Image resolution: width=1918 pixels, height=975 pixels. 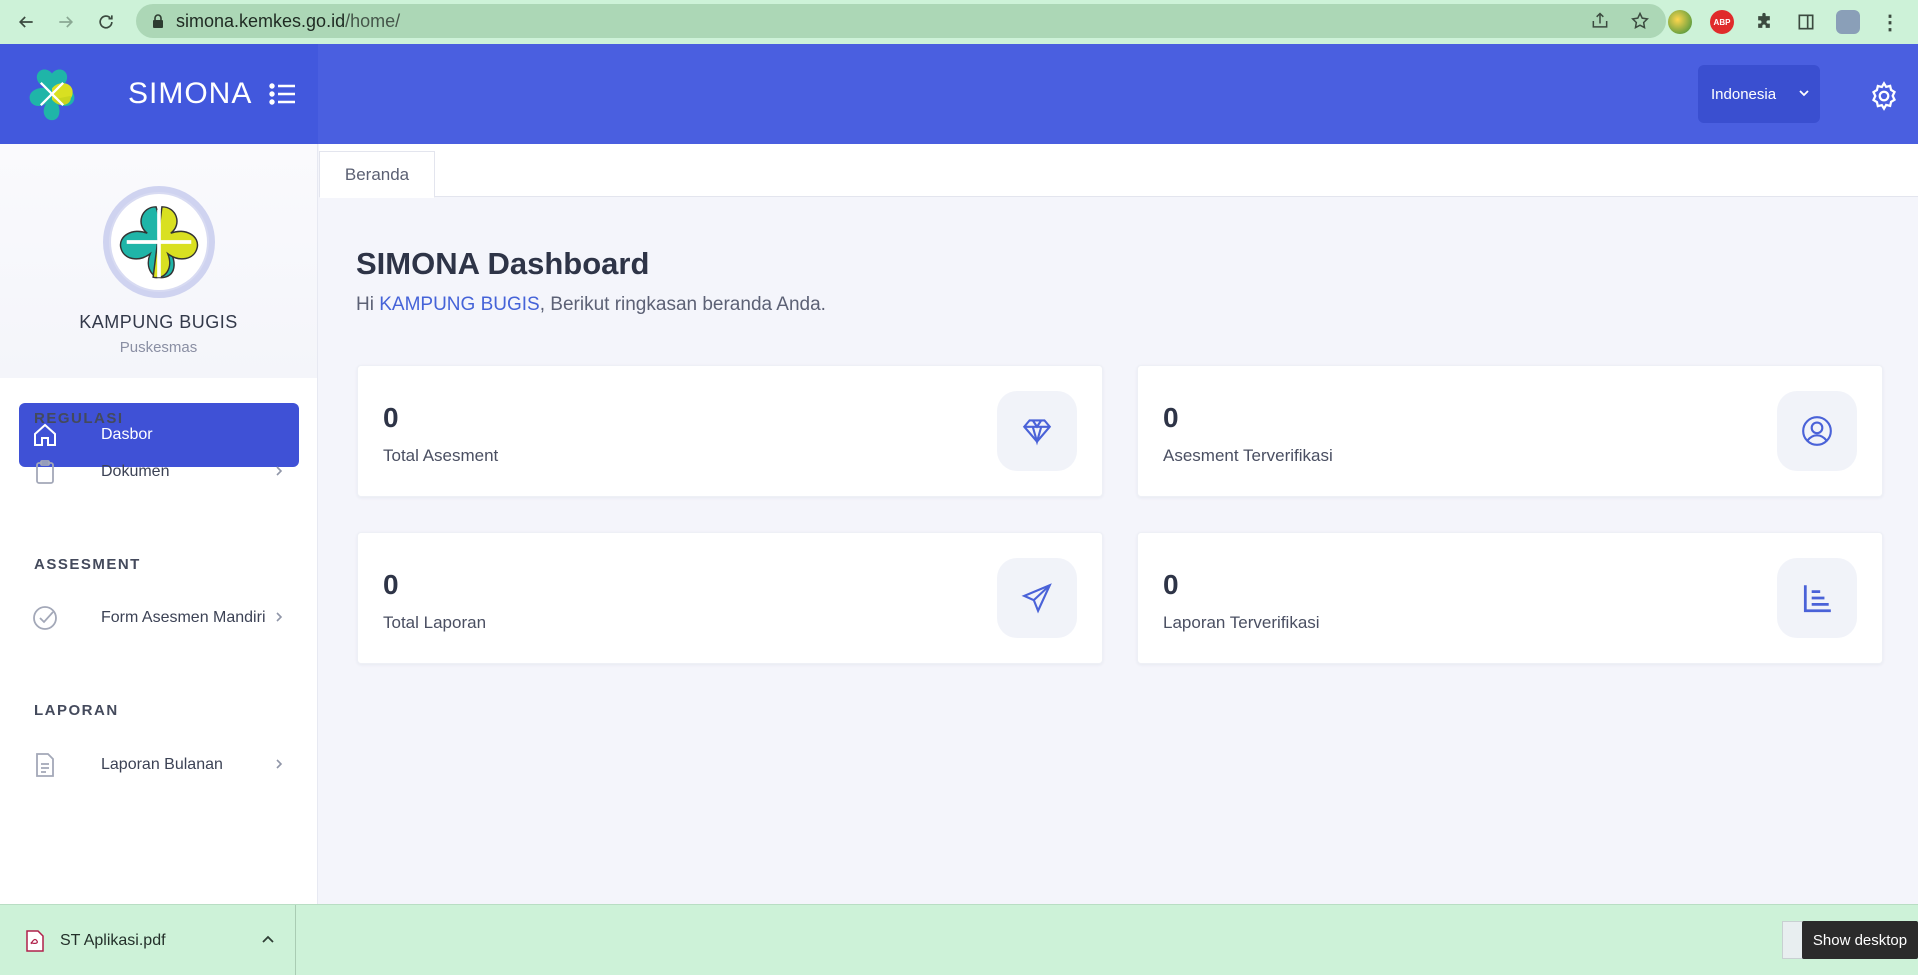 I want to click on sidebar-item-label: Dasbor, so click(x=127, y=434).